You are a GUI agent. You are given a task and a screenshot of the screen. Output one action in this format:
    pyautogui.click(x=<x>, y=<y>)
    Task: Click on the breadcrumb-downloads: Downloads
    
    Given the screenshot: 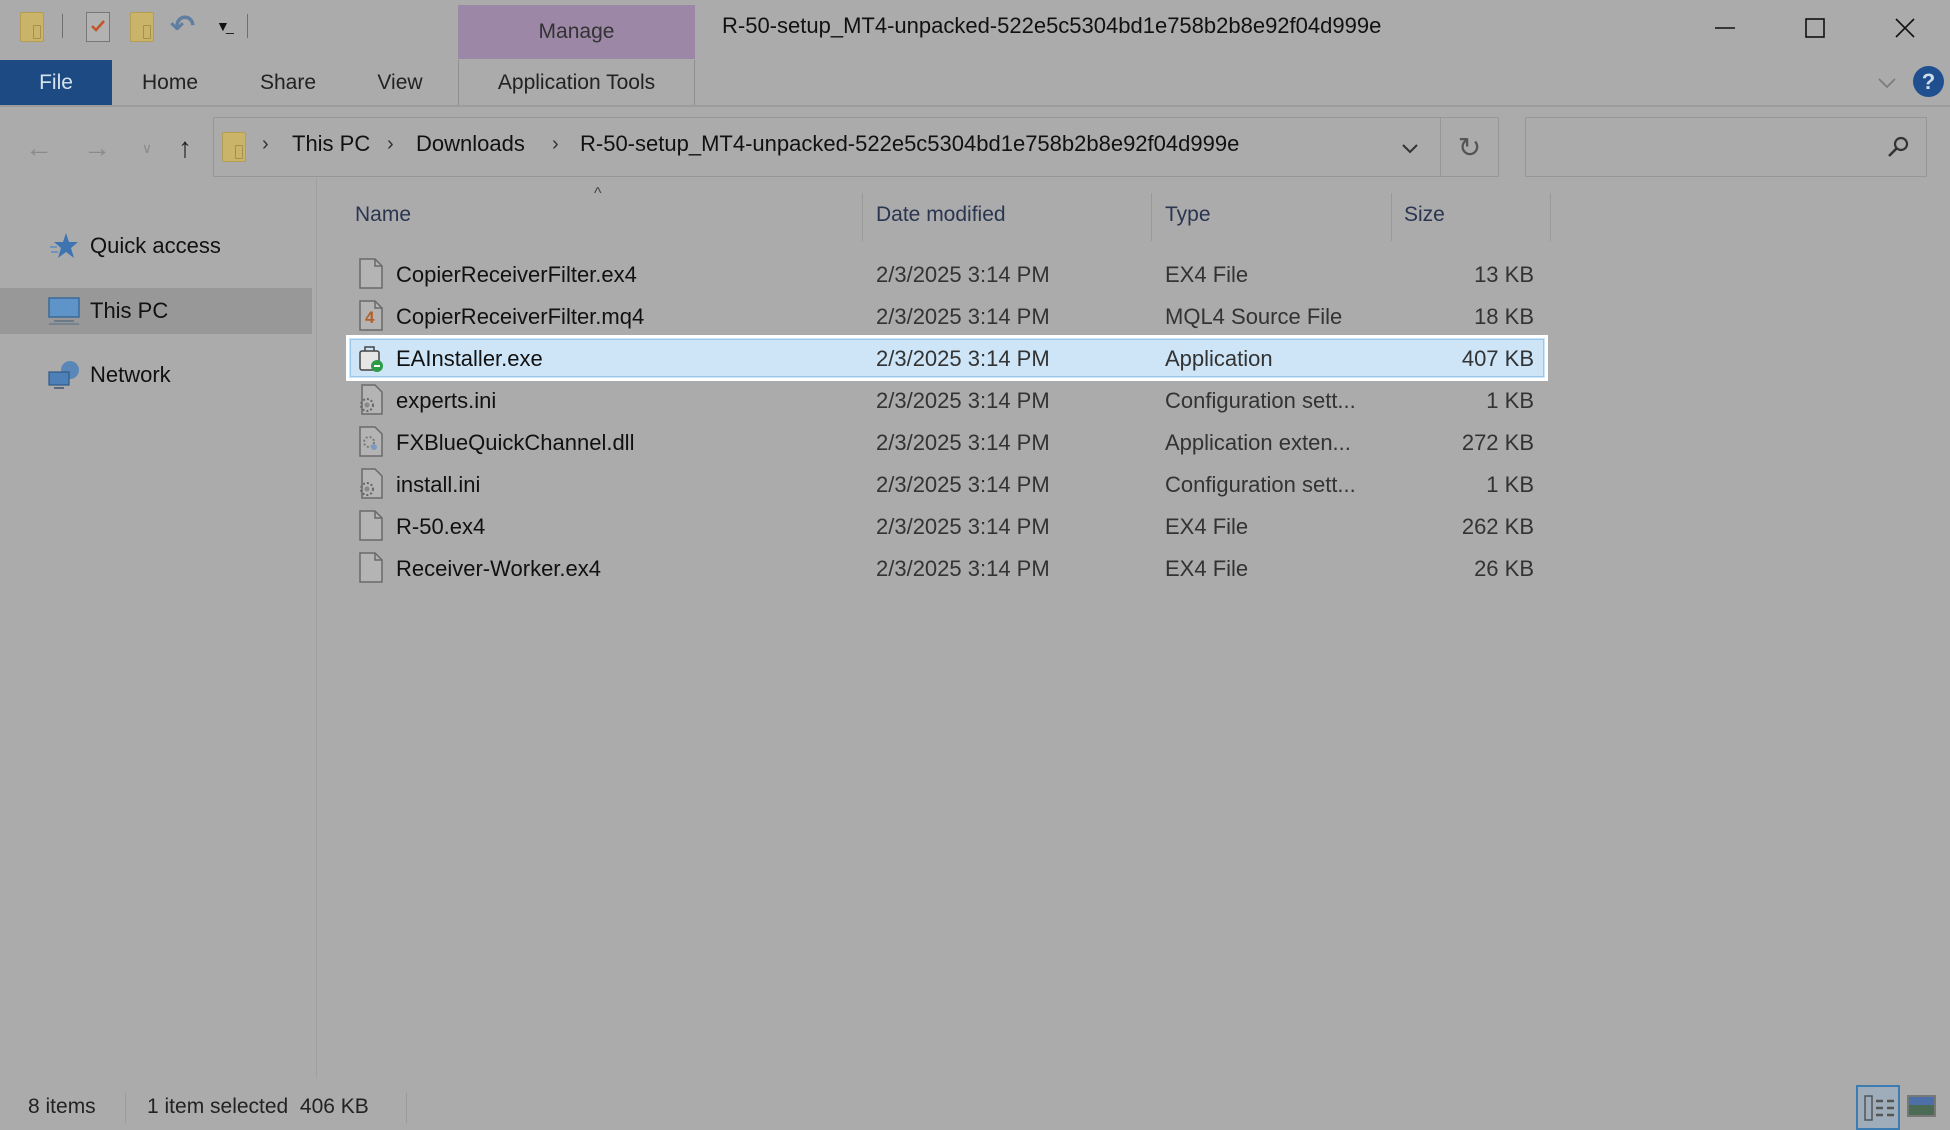 What is the action you would take?
    pyautogui.click(x=470, y=144)
    